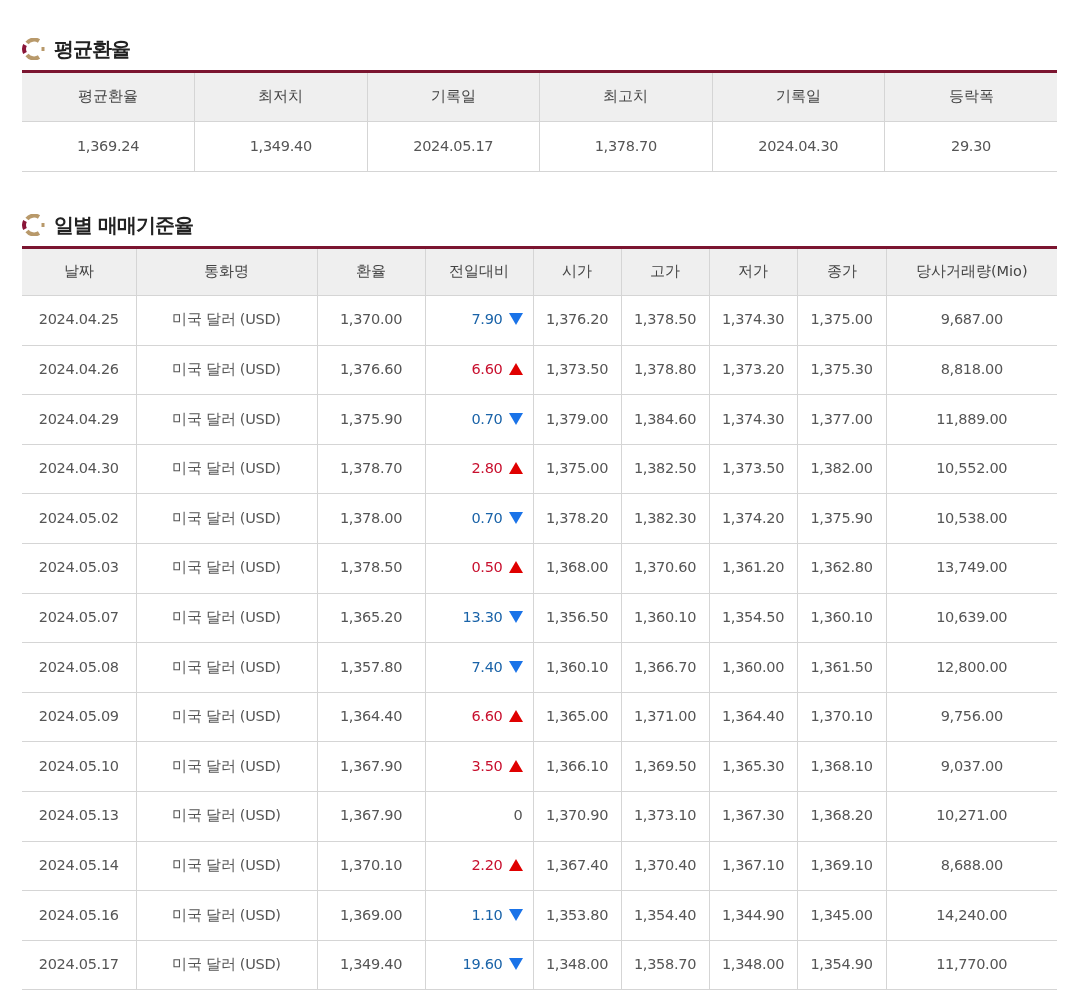  Describe the element at coordinates (753, 568) in the screenshot. I see `table-cell: 1,361.20` at that location.